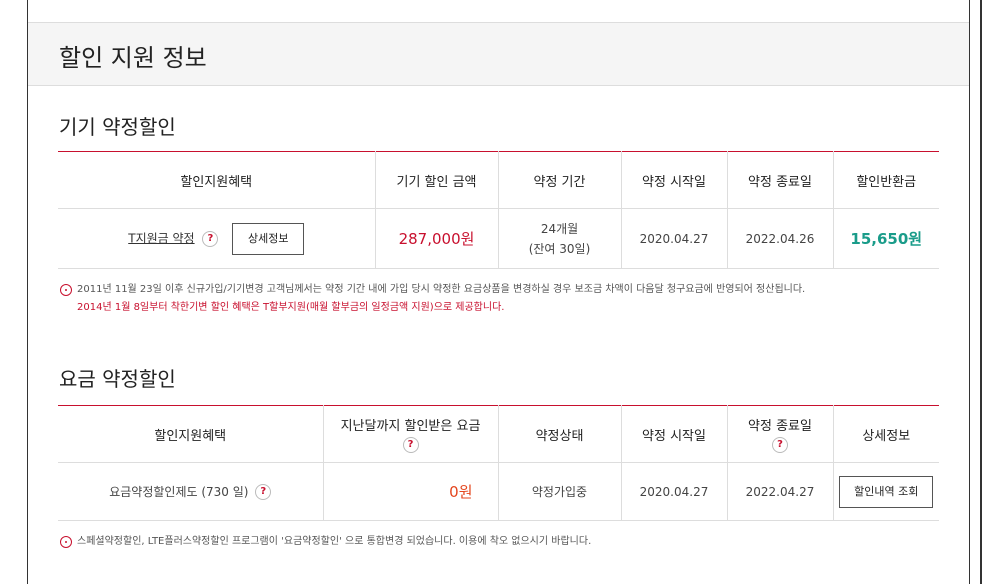  What do you see at coordinates (410, 426) in the screenshot?
I see `col-discount-received-label: 지난달까지 할인받은 요금` at bounding box center [410, 426].